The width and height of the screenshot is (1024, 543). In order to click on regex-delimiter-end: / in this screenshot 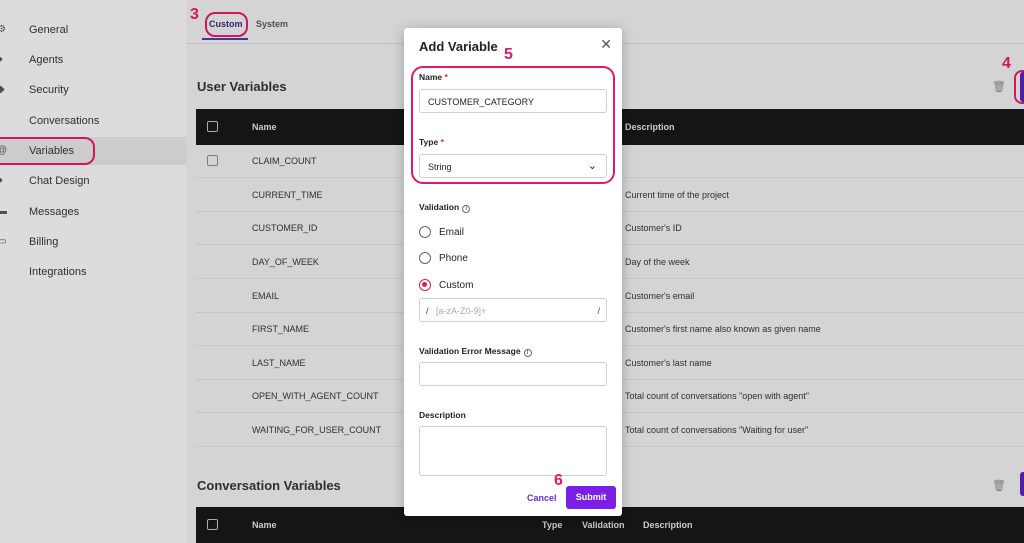, I will do `click(598, 311)`.